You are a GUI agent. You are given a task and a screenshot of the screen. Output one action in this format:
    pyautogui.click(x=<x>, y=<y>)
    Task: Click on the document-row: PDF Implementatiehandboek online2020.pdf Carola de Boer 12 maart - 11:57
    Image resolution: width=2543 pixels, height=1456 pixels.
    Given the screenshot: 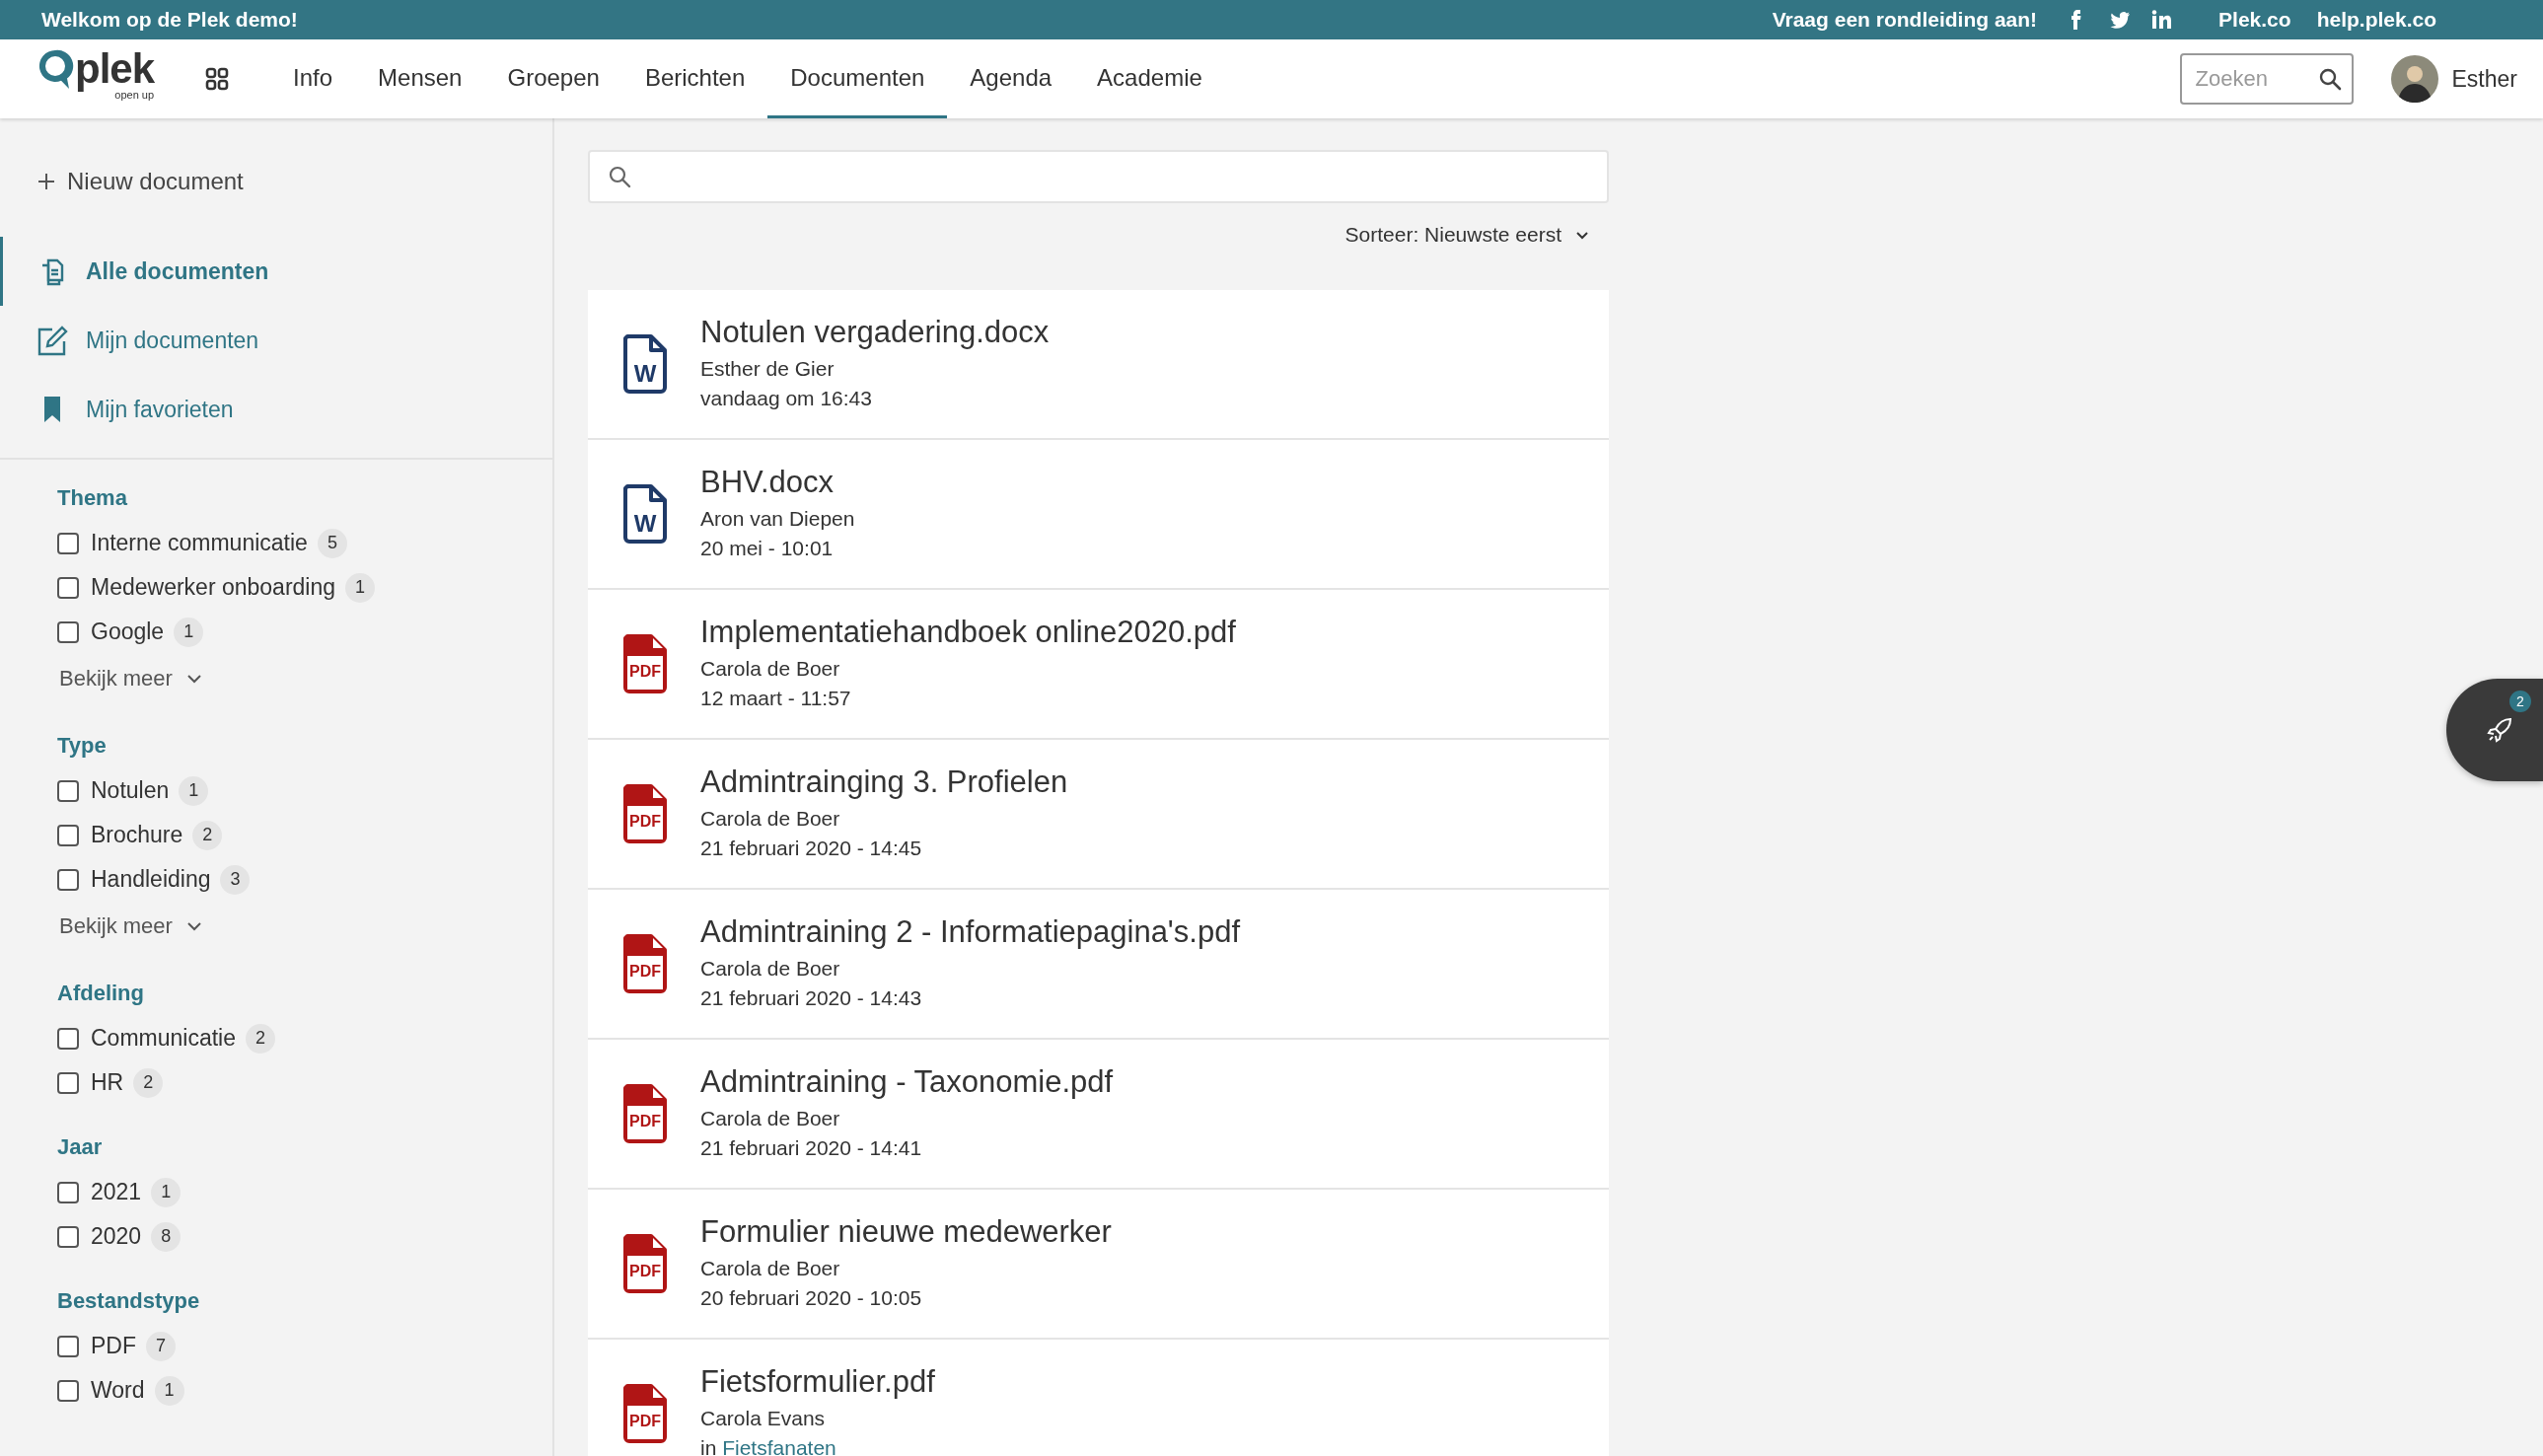 What is the action you would take?
    pyautogui.click(x=1098, y=665)
    